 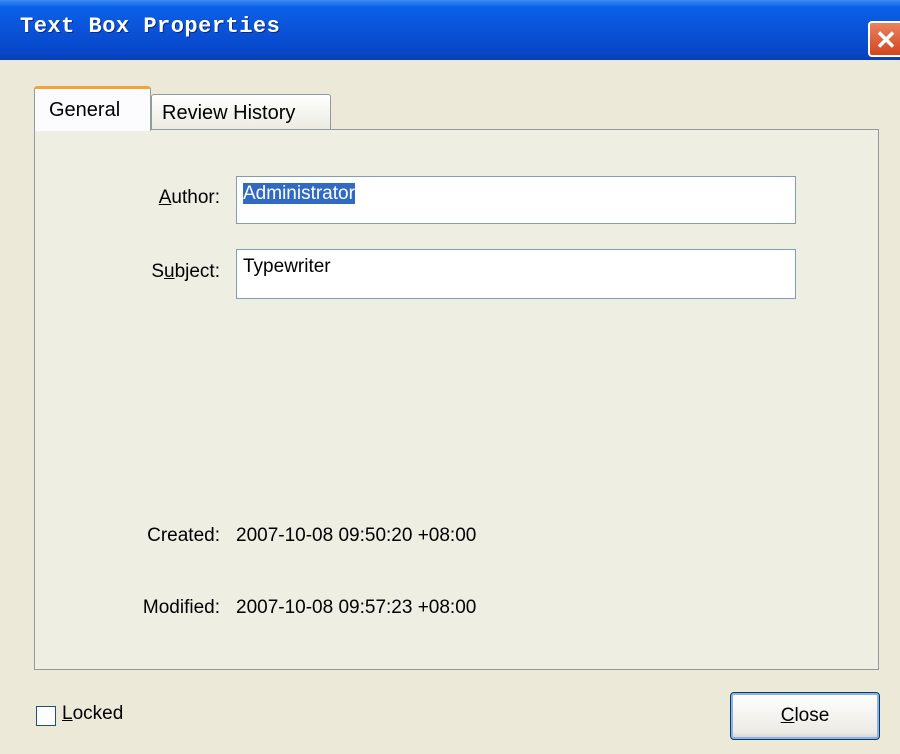 What do you see at coordinates (67, 713) in the screenshot?
I see `locked-label-mnemonic: L` at bounding box center [67, 713].